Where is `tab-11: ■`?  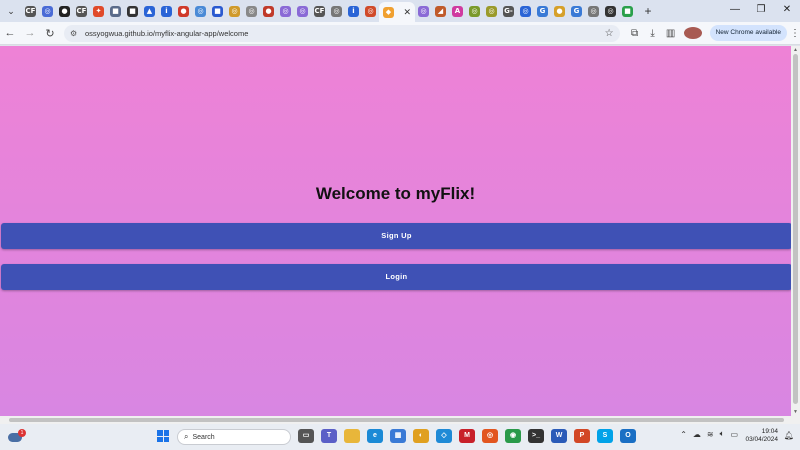 tab-11: ■ is located at coordinates (217, 11).